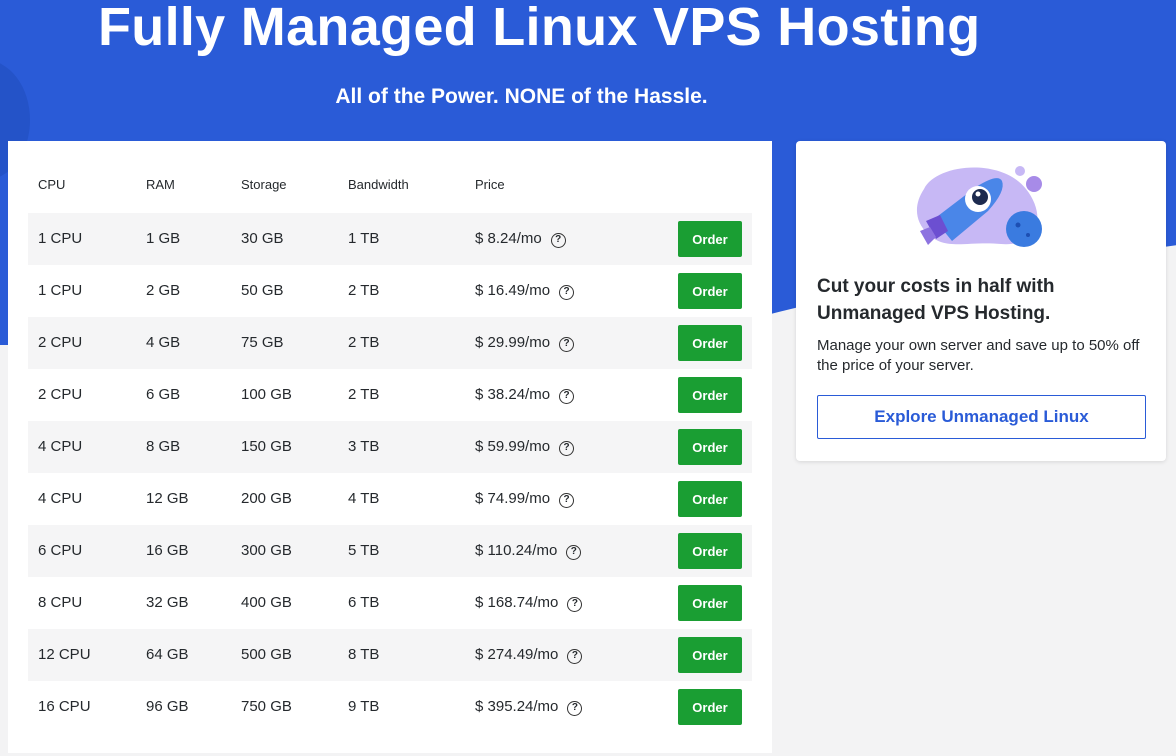 The height and width of the screenshot is (756, 1176). I want to click on cell-ram: 6 GB, so click(163, 394).